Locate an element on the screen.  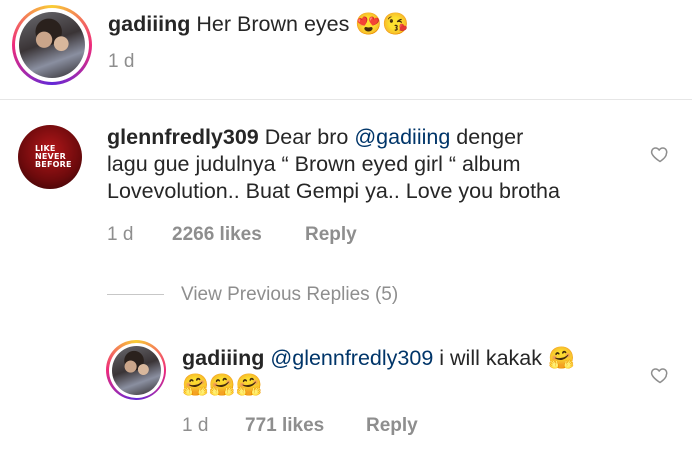
comment-username: glennfredly309 is located at coordinates (183, 137).